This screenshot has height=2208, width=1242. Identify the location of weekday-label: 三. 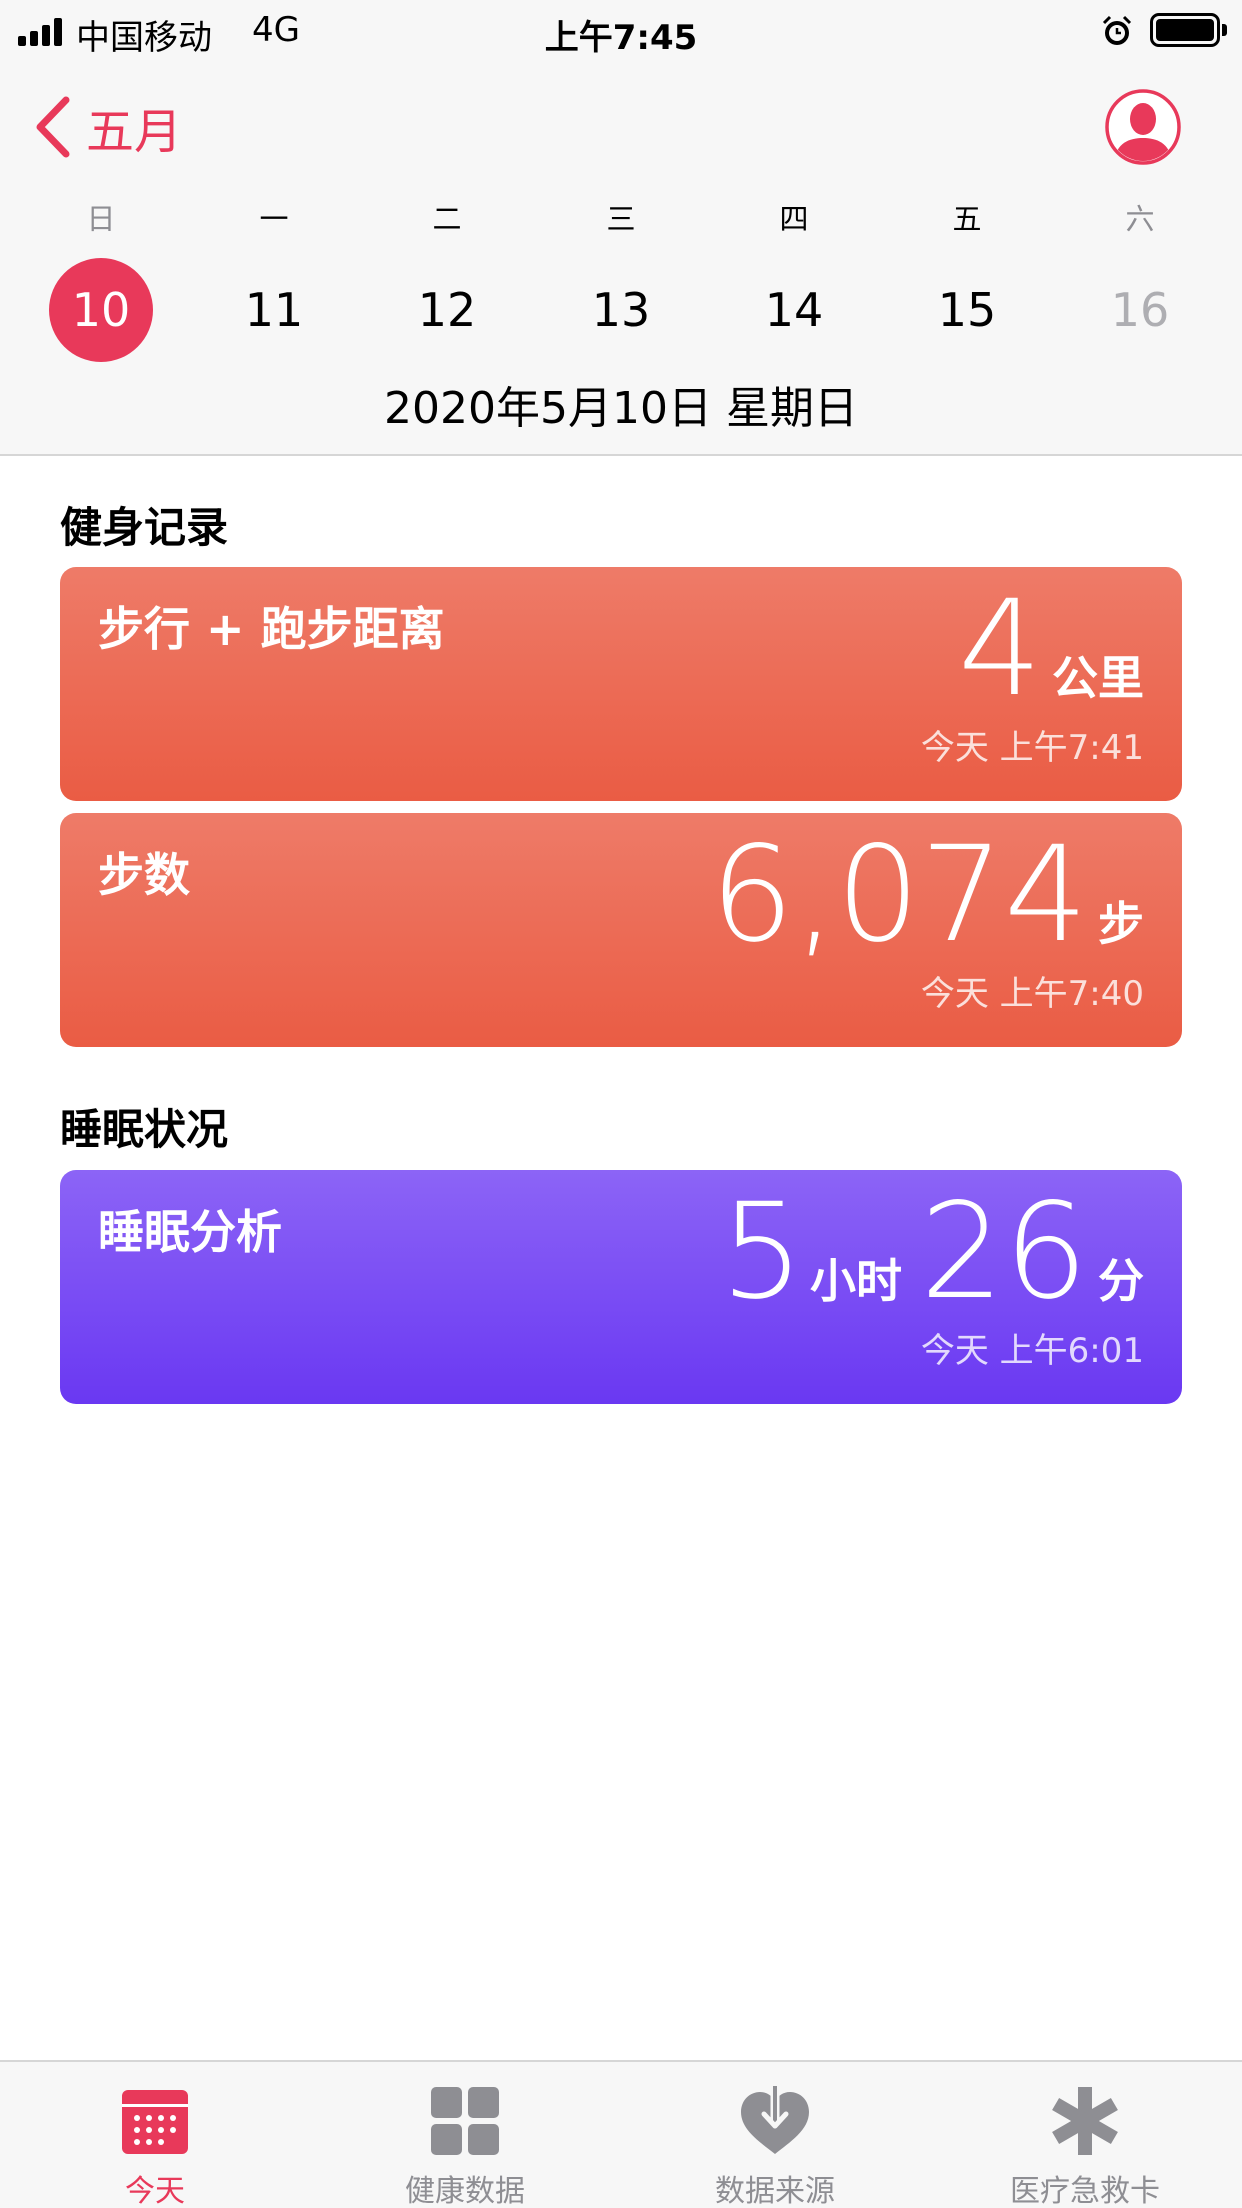
(621, 219).